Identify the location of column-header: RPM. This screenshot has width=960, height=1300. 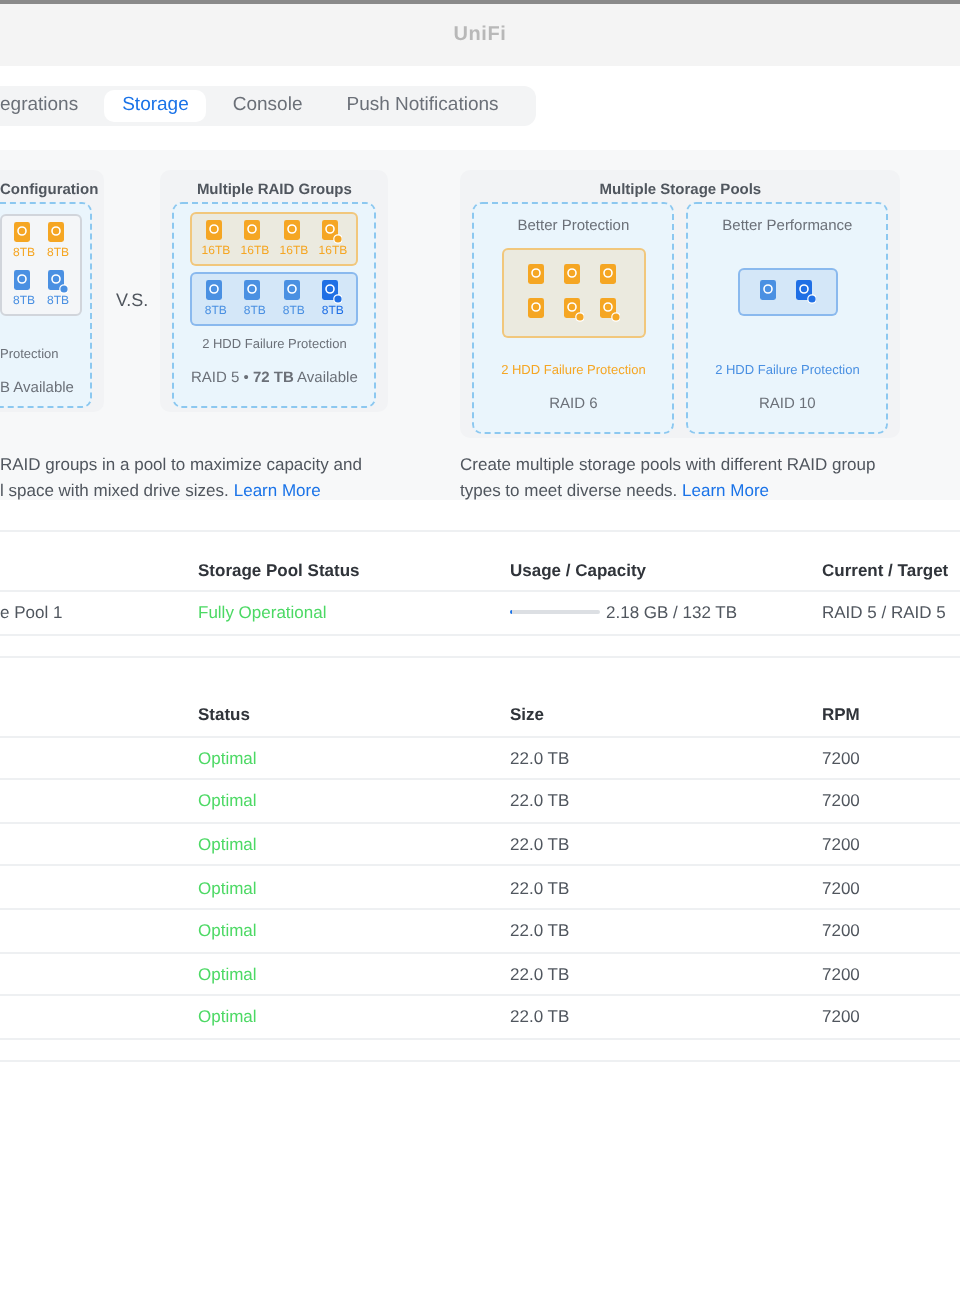
(842, 714).